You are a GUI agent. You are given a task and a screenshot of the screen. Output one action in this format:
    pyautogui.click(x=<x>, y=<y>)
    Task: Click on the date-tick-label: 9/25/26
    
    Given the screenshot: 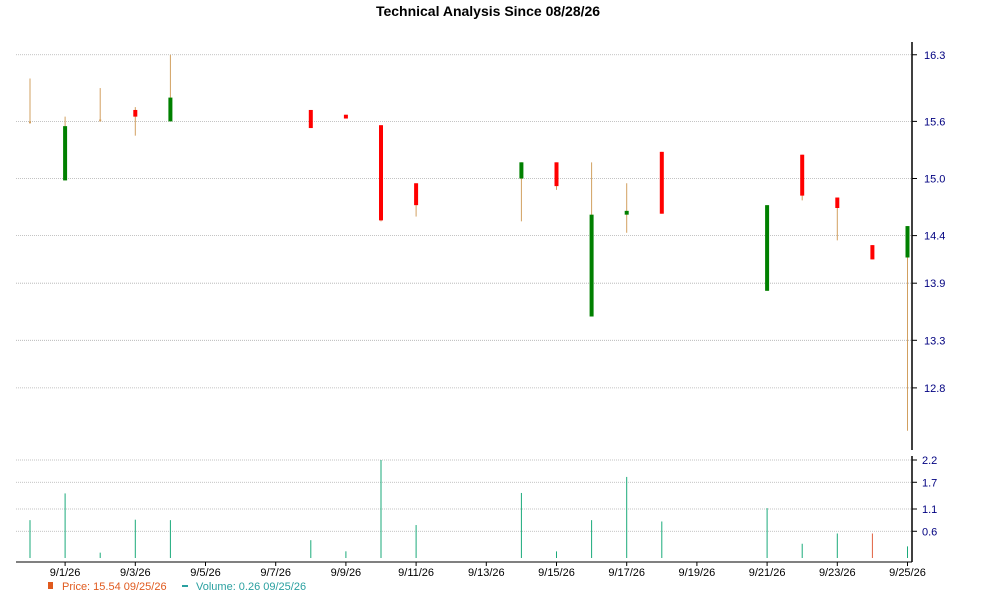 What is the action you would take?
    pyautogui.click(x=907, y=573)
    